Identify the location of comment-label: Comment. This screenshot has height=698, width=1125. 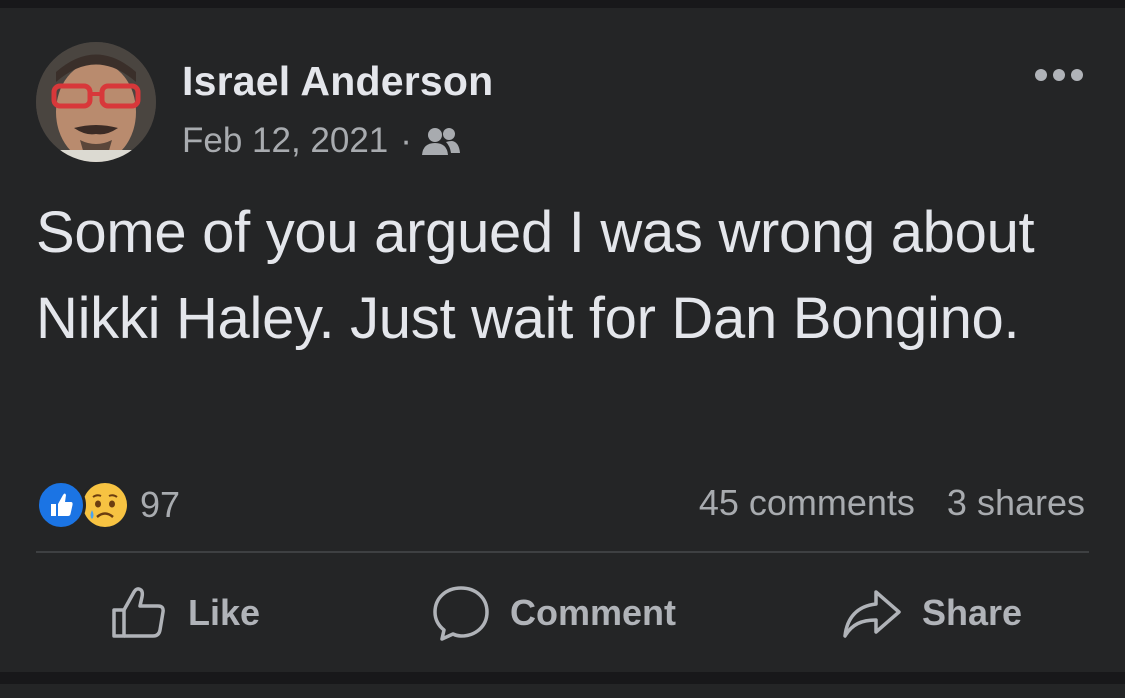
(593, 612).